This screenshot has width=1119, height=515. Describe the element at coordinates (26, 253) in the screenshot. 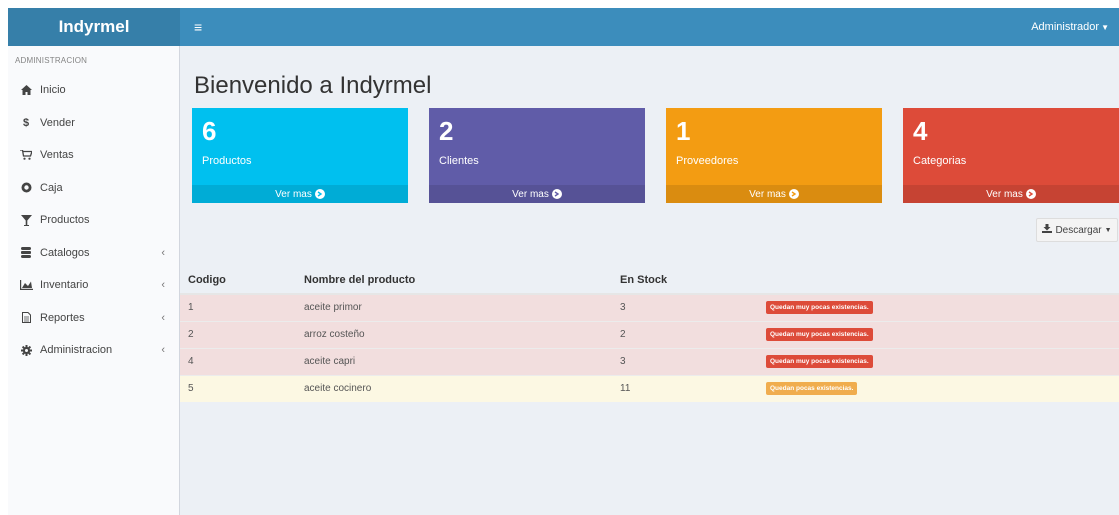

I see `database-icon` at that location.